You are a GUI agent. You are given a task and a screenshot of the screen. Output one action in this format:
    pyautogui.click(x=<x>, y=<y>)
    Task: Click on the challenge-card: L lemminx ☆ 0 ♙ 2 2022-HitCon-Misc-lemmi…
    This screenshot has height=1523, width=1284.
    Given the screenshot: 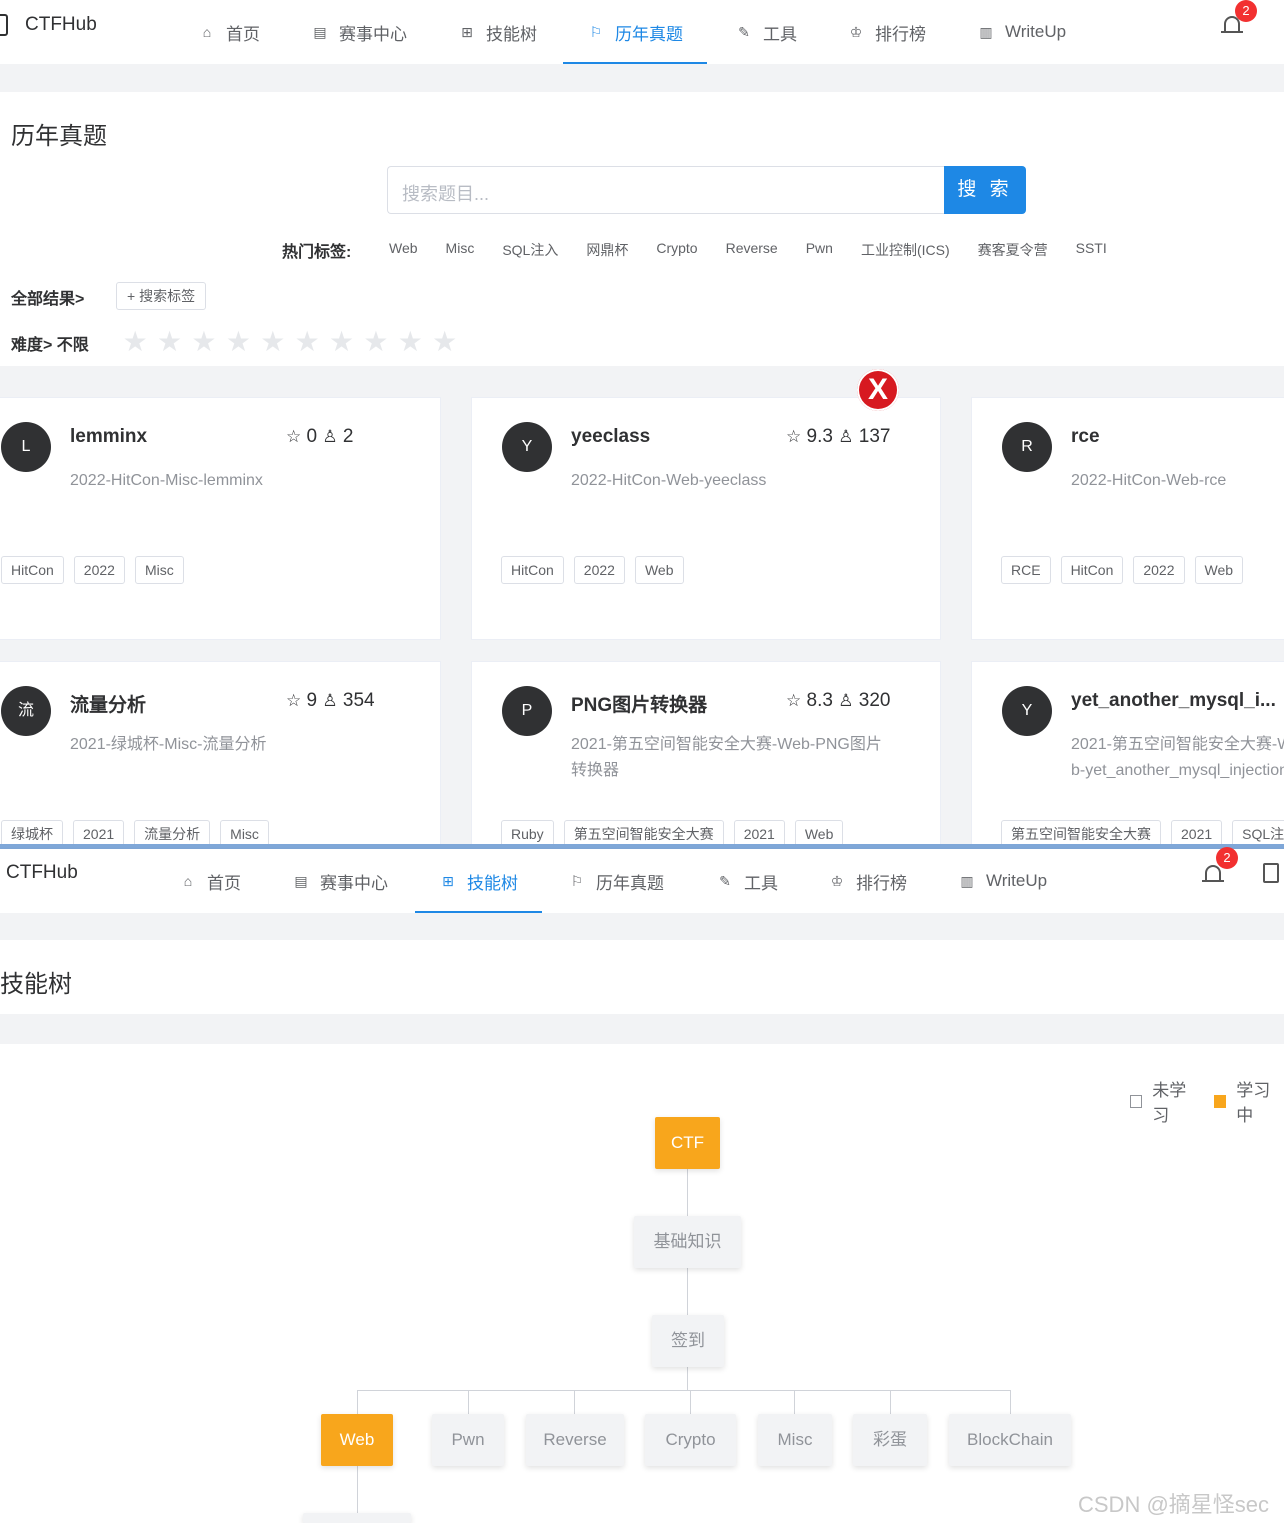 What is the action you would take?
    pyautogui.click(x=220, y=518)
    